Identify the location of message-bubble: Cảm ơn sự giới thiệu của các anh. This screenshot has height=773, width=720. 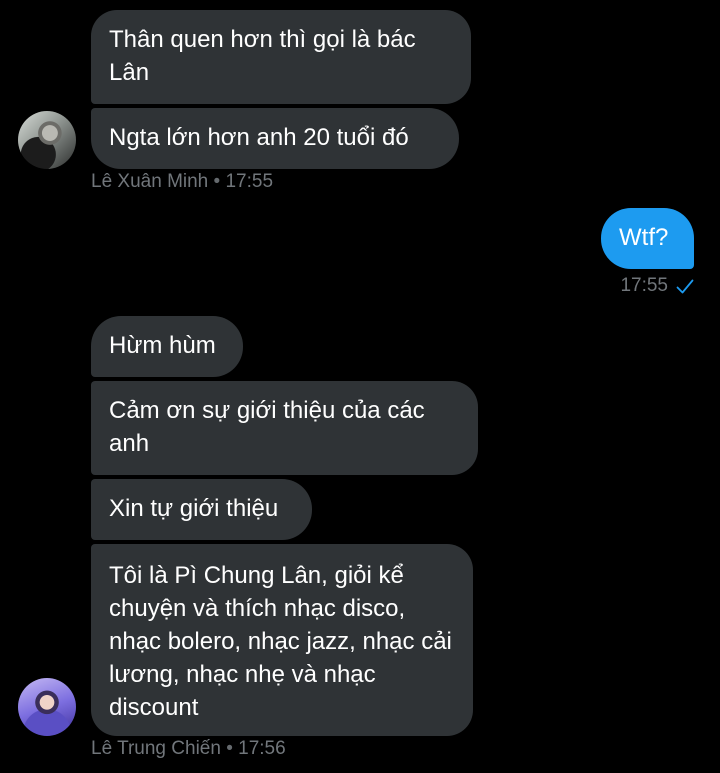
(284, 428).